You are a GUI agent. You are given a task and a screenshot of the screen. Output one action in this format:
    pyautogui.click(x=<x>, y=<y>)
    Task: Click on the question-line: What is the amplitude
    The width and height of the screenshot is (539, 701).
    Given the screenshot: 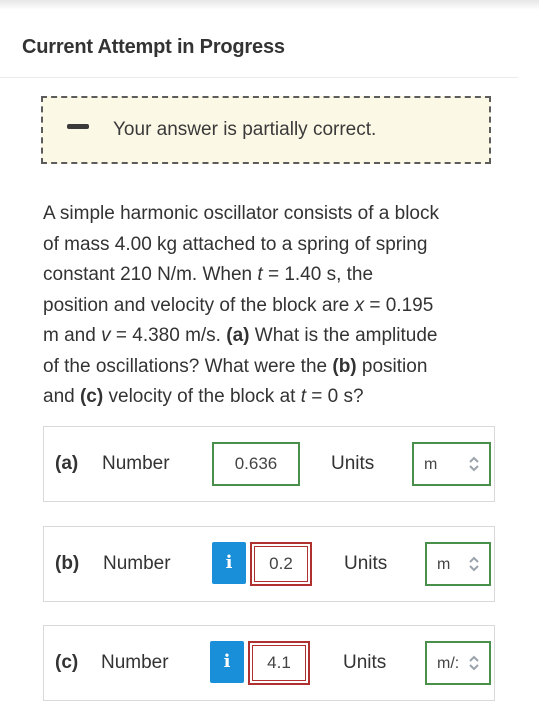 What is the action you would take?
    pyautogui.click(x=343, y=335)
    